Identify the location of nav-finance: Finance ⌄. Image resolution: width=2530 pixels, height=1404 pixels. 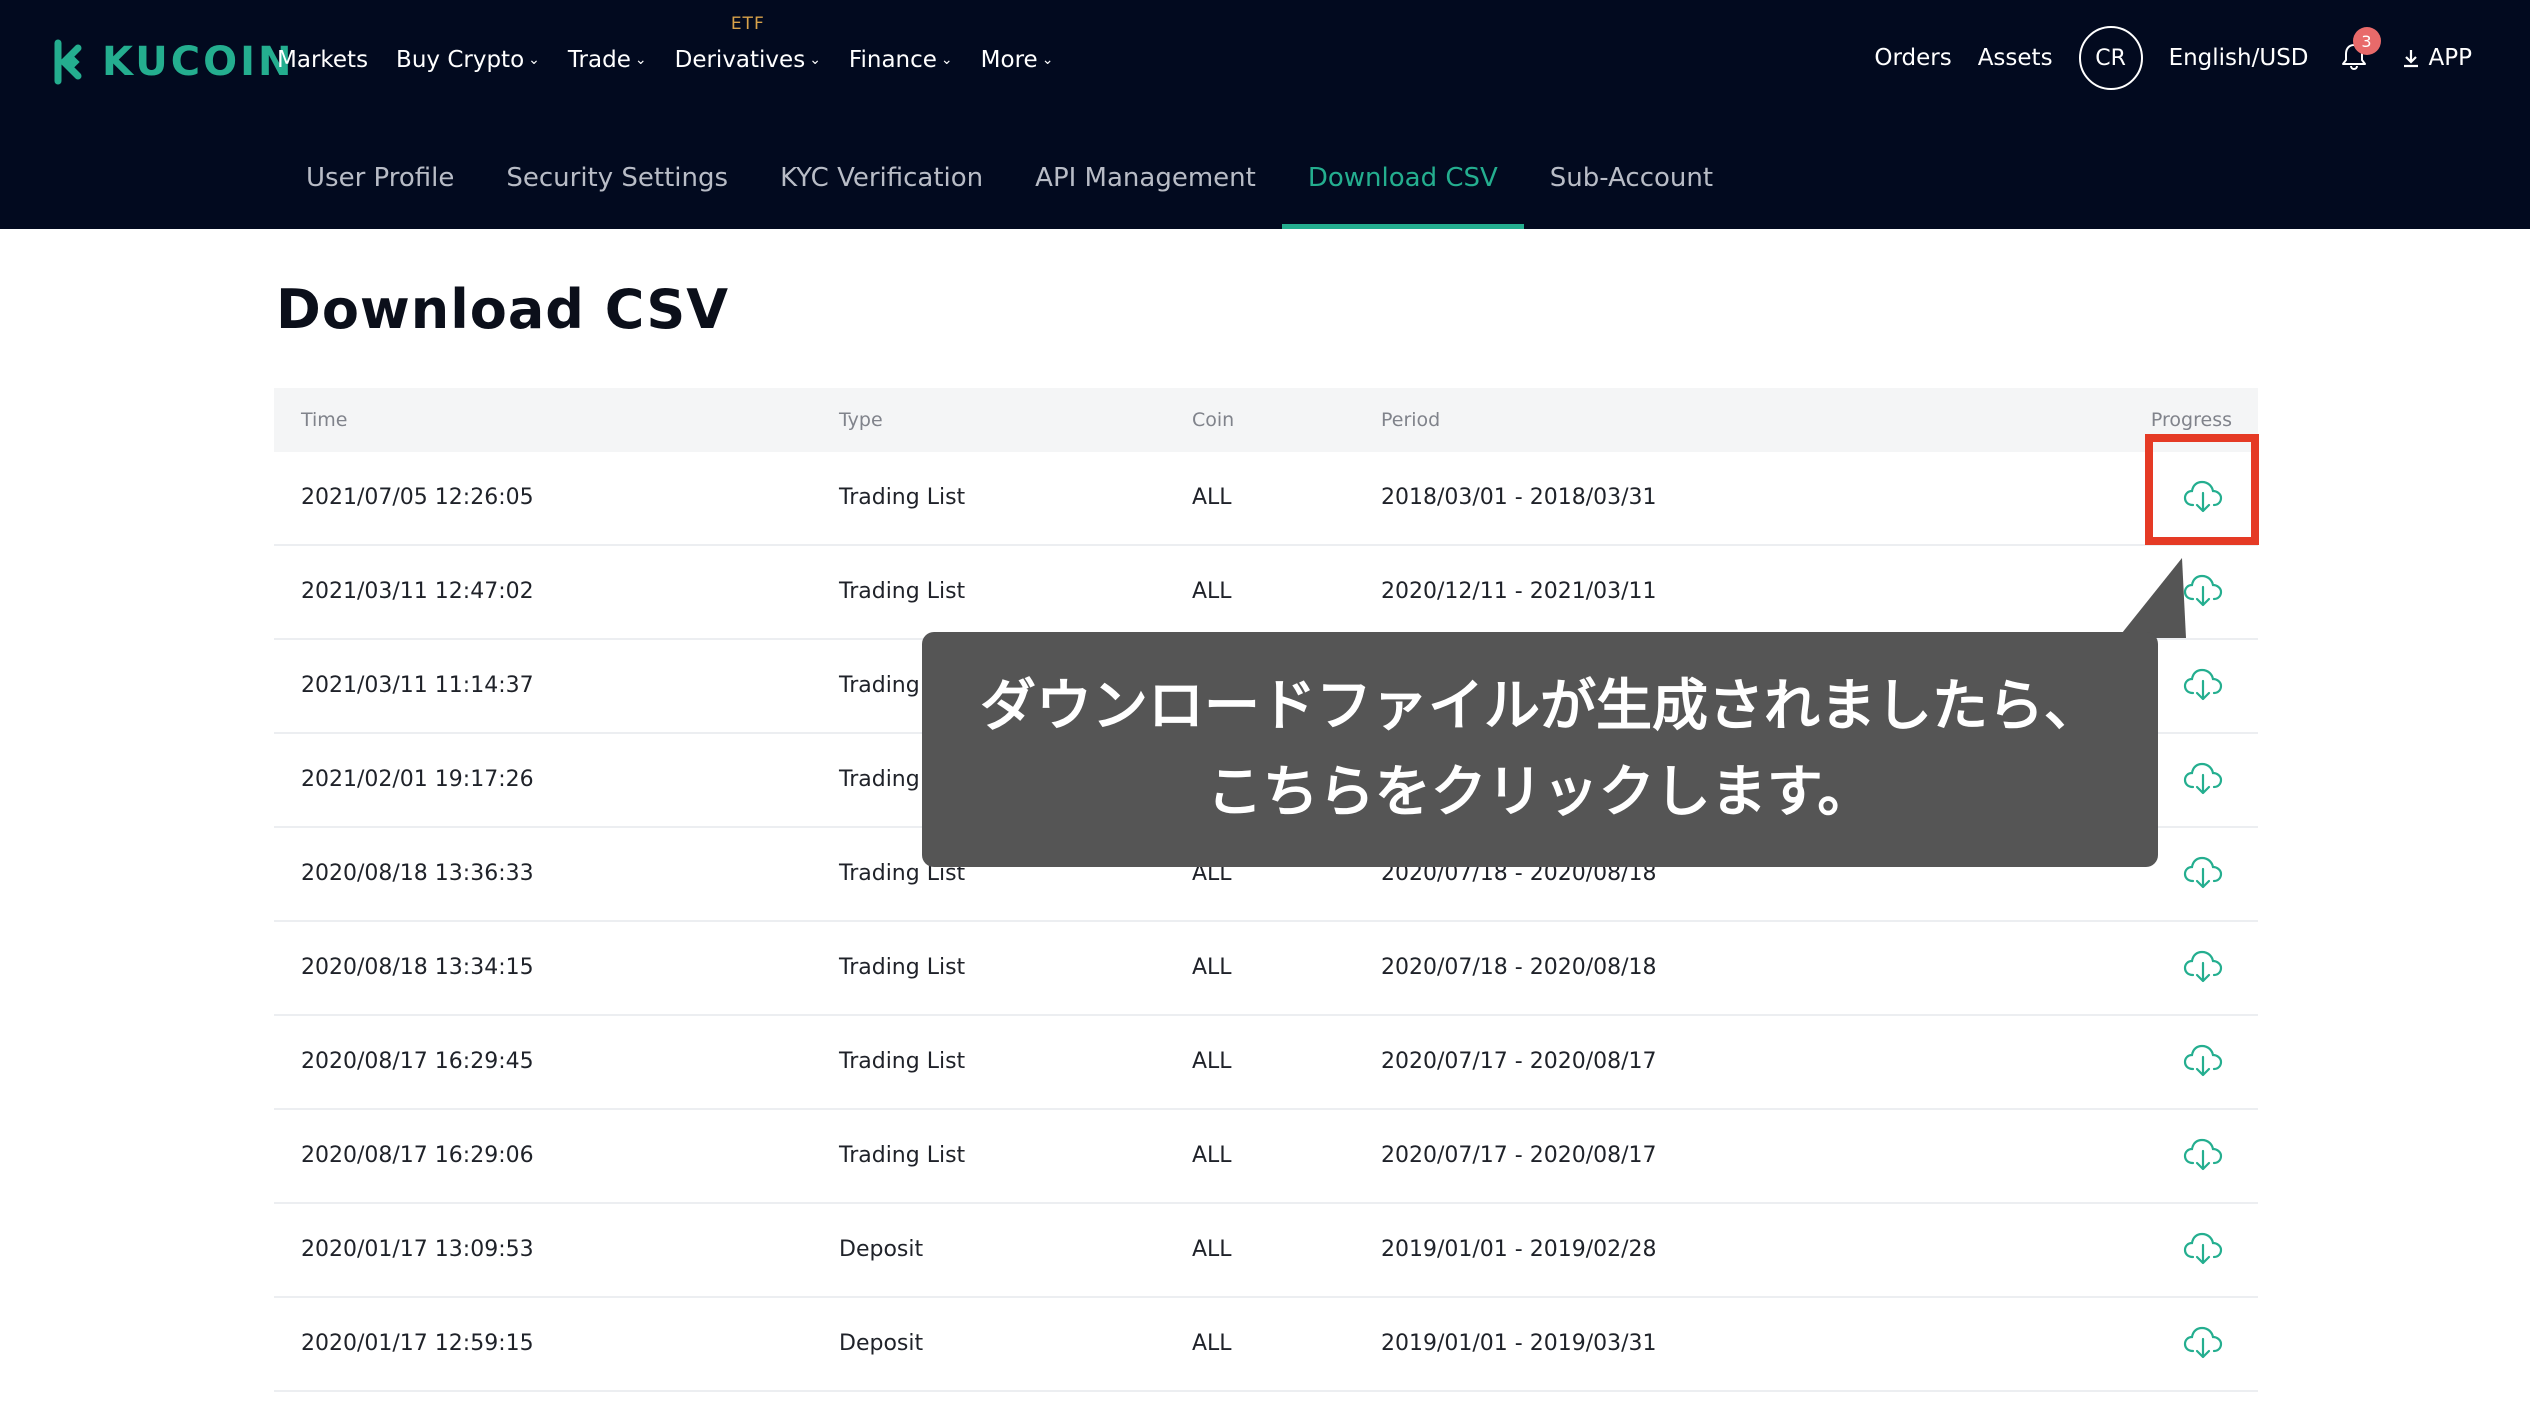
(901, 60).